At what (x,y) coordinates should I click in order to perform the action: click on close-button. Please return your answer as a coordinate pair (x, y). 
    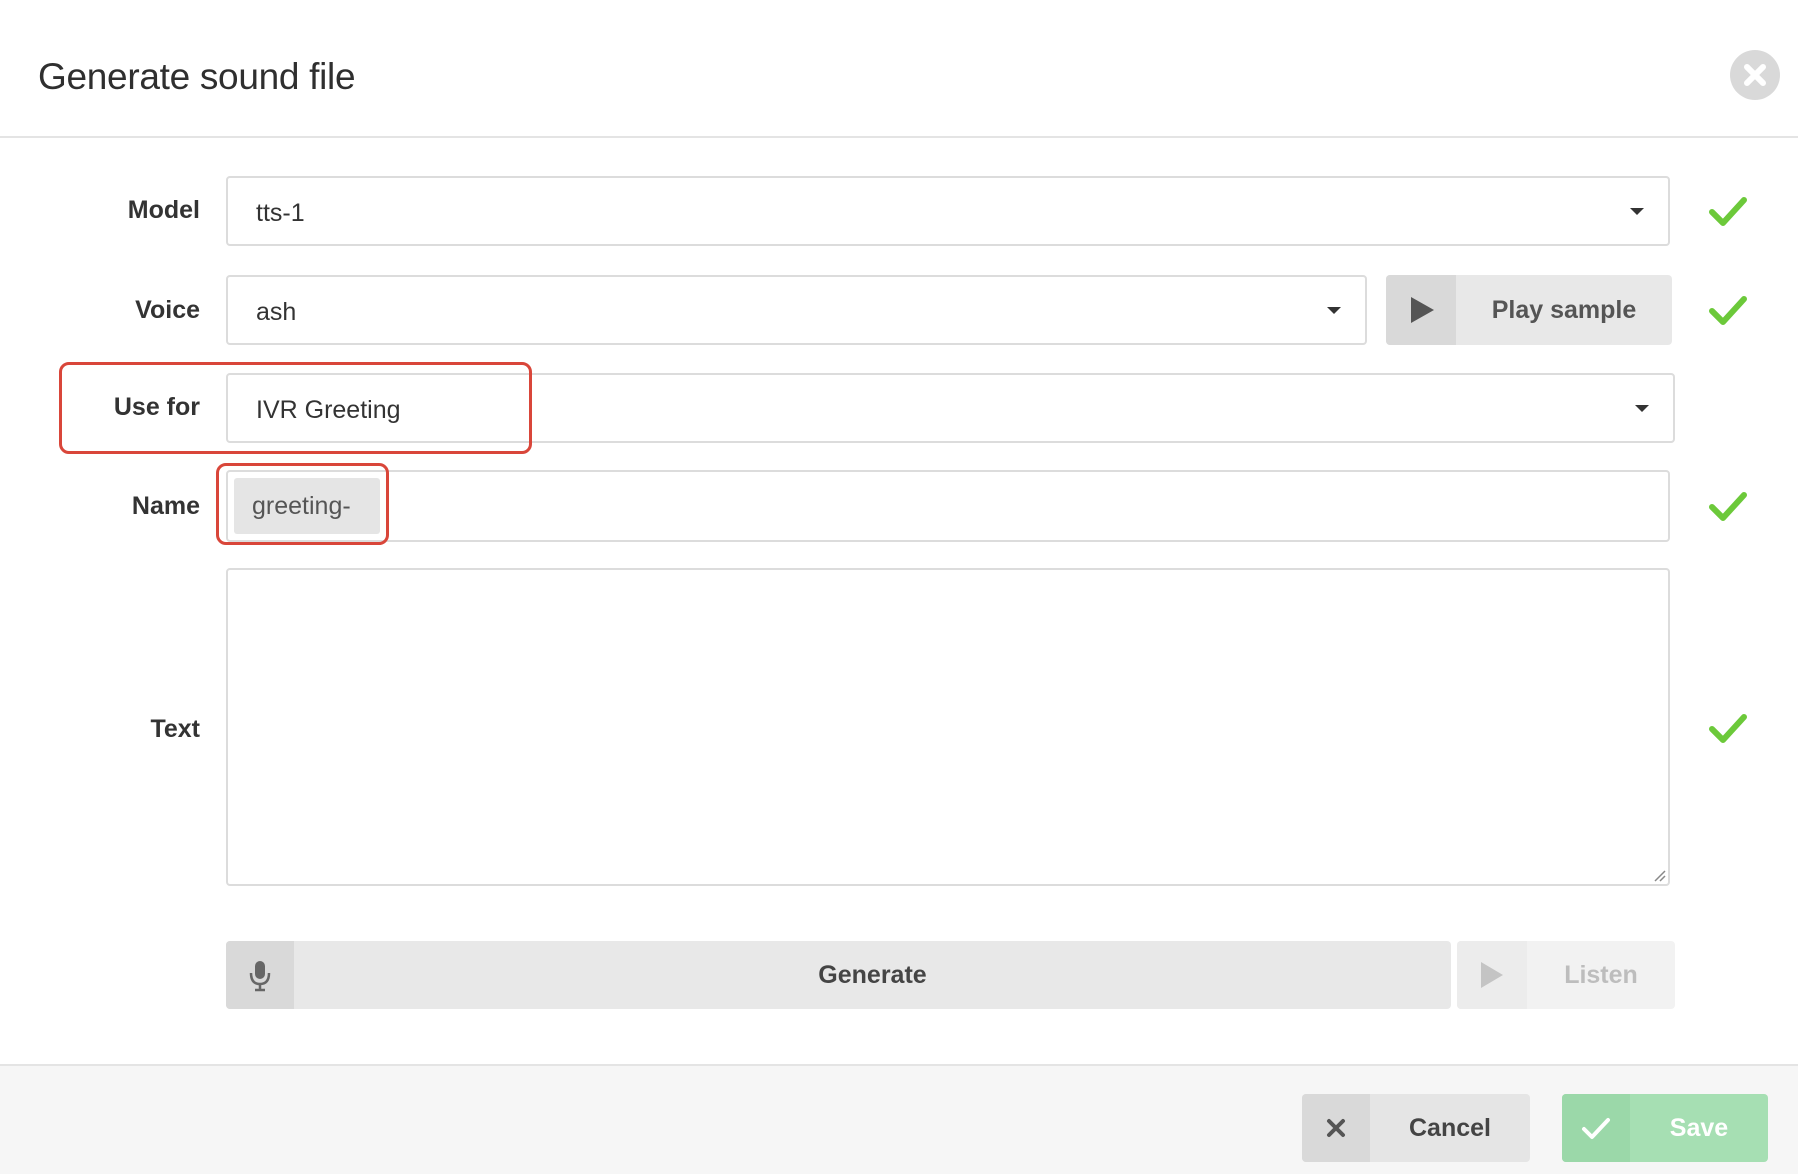
    Looking at the image, I should click on (1755, 75).